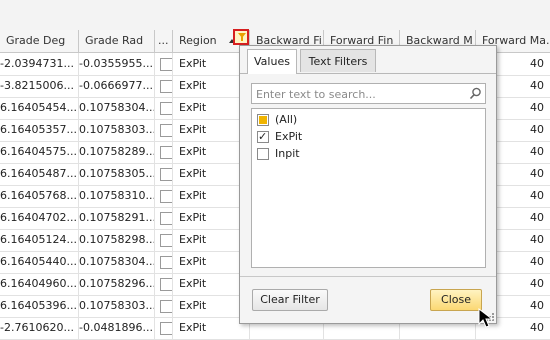 The width and height of the screenshot is (550, 340). I want to click on filter-tab-bar: Values Text Filters, so click(368, 60).